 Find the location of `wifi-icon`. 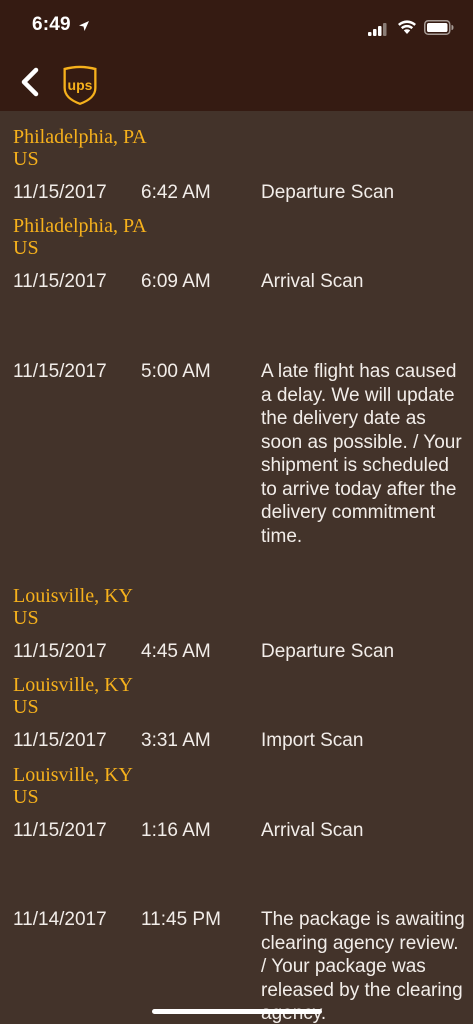

wifi-icon is located at coordinates (407, 27).